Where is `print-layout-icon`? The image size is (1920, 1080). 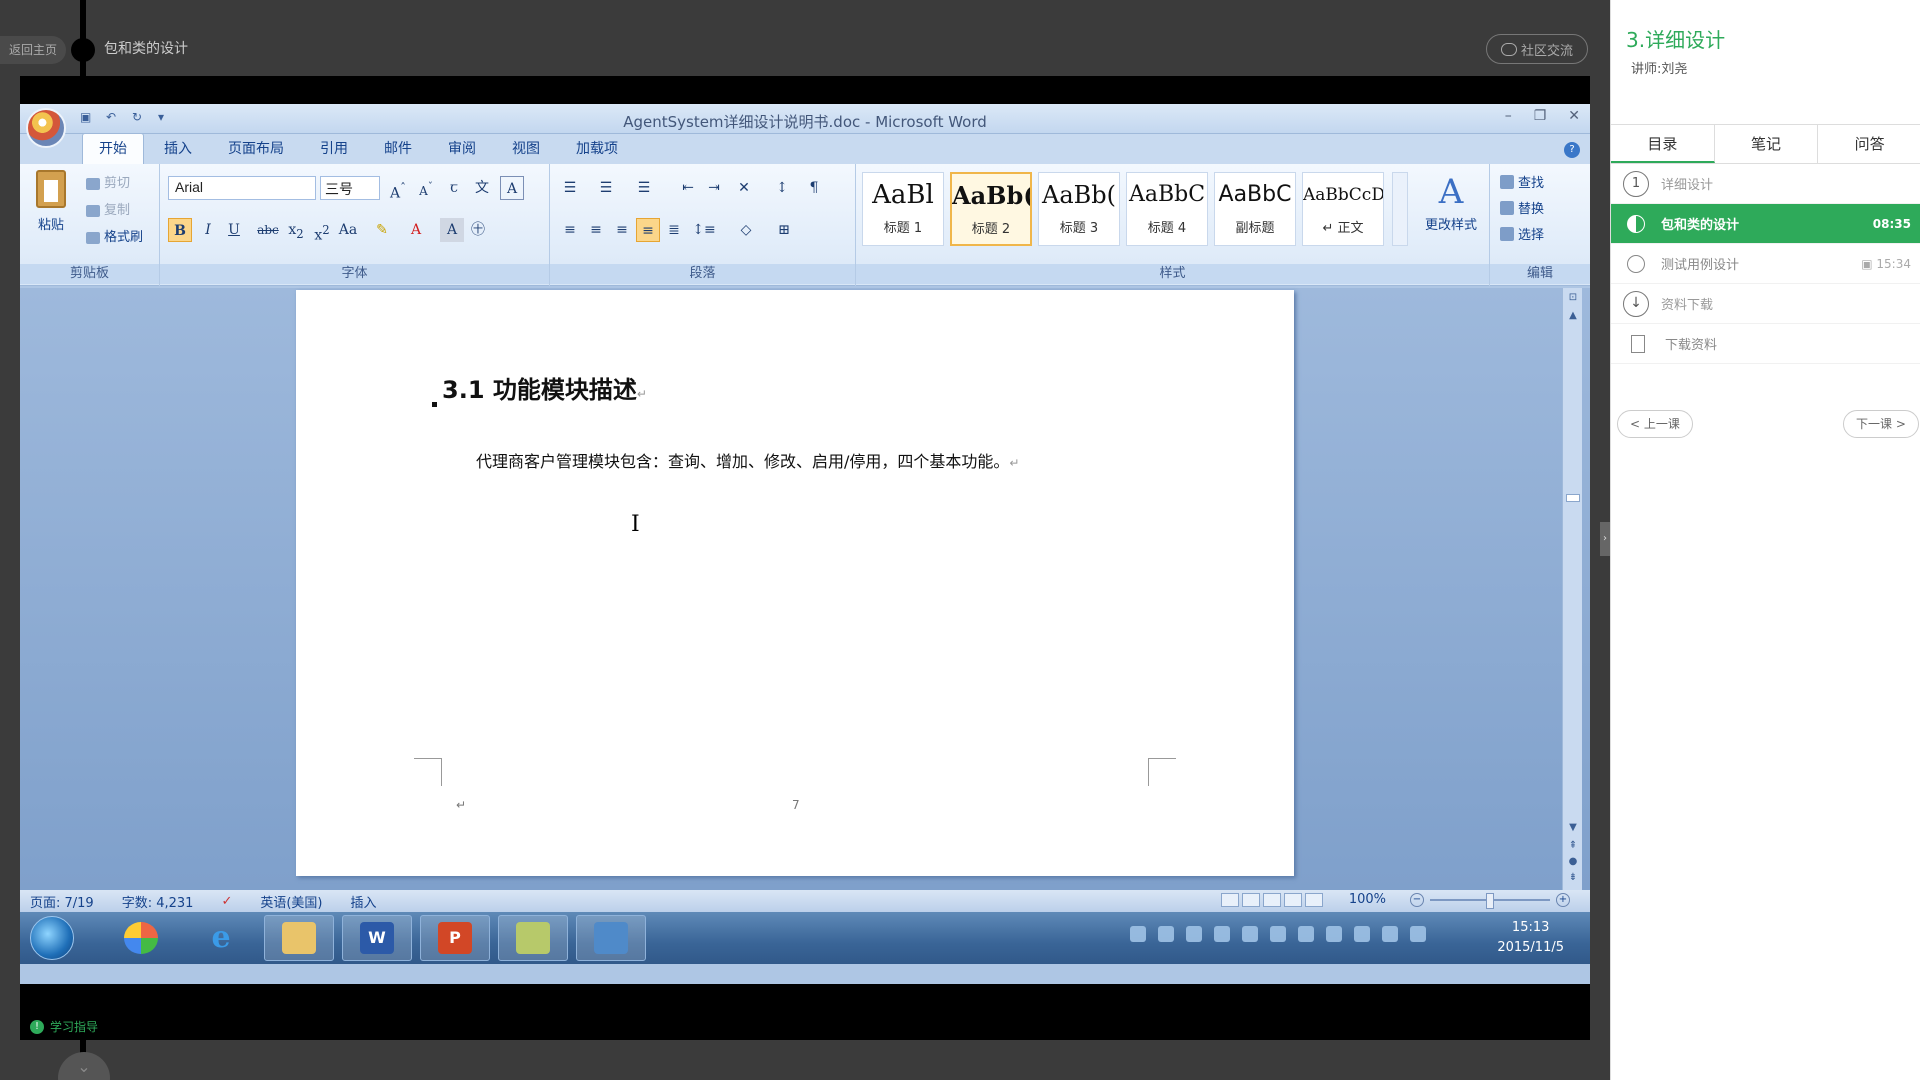
print-layout-icon is located at coordinates (1229, 899).